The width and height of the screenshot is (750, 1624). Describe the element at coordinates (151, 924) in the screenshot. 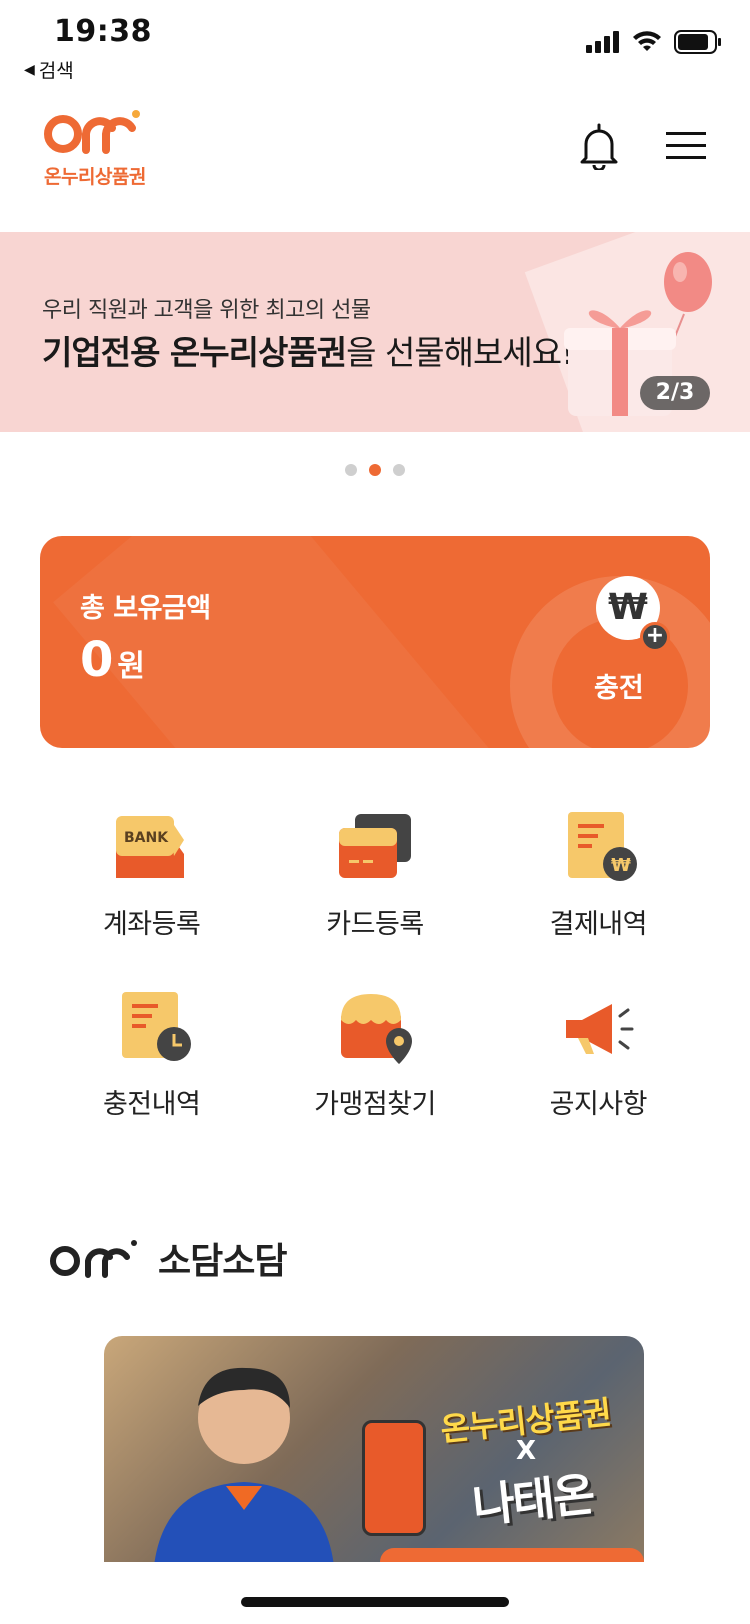

I see `menu-label: 계좌등록` at that location.